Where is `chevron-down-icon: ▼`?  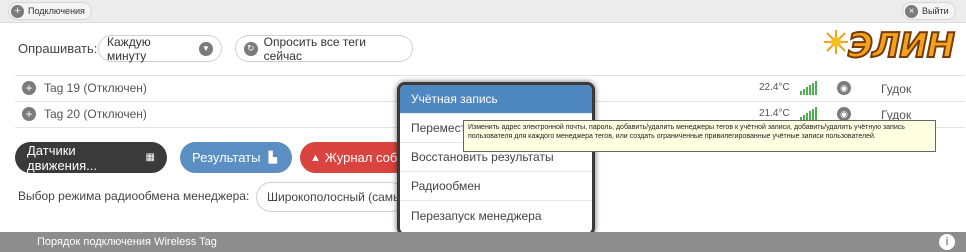 chevron-down-icon: ▼ is located at coordinates (206, 48).